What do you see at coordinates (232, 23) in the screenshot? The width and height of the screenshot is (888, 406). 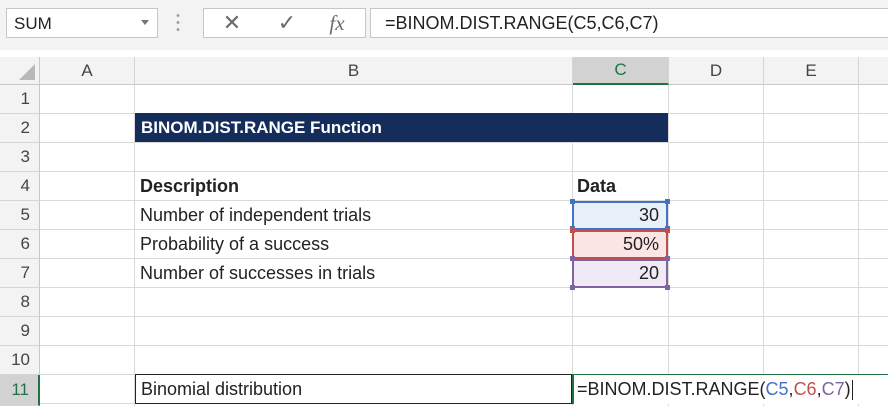 I see `close-icon: ✕` at bounding box center [232, 23].